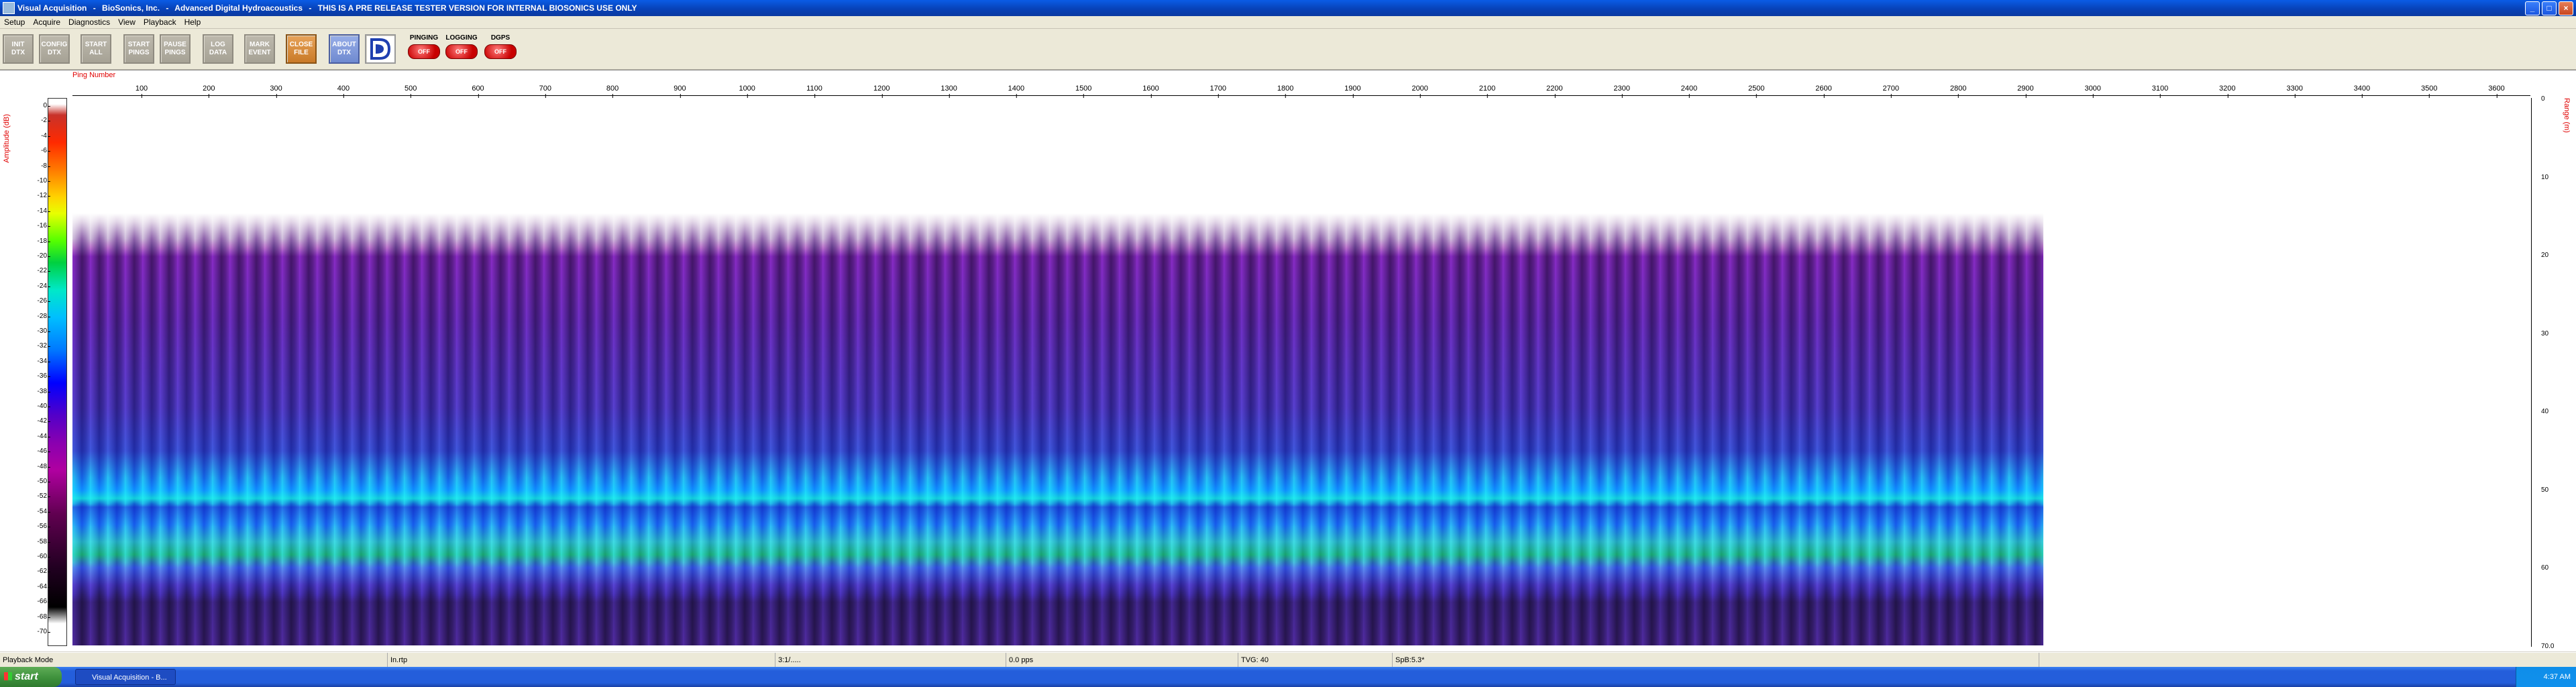 The height and width of the screenshot is (687, 2576). Describe the element at coordinates (1716, 660) in the screenshot. I see `status-spl: SpB:5.3*` at that location.